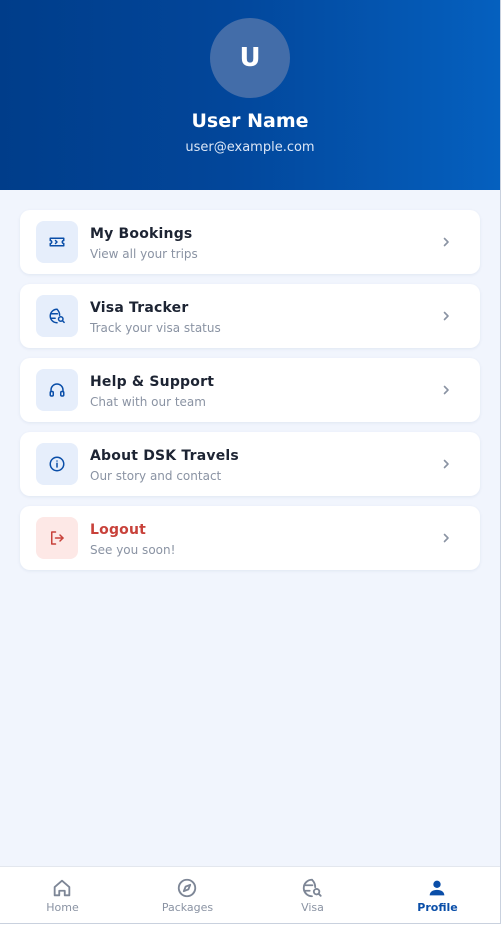 This screenshot has height=925, width=502. Describe the element at coordinates (141, 234) in the screenshot. I see `menu-item-title: My Bookings` at that location.